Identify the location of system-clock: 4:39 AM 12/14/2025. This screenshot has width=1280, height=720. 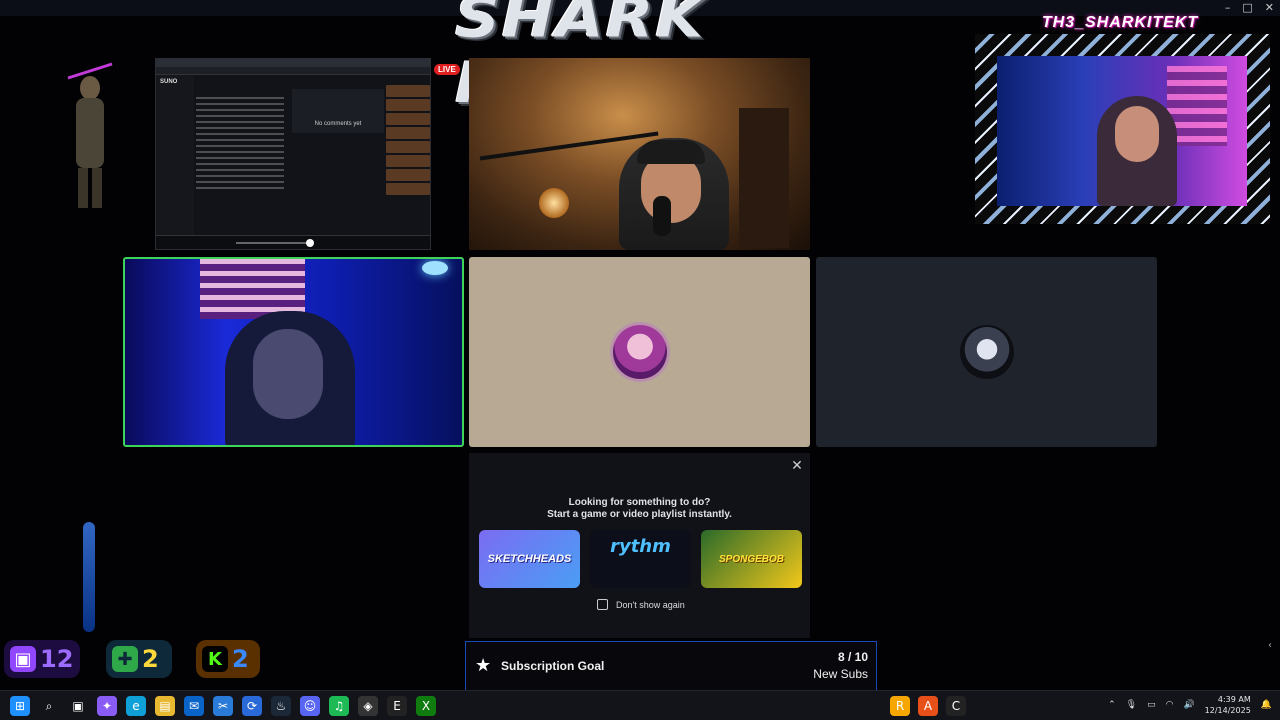
(1228, 705).